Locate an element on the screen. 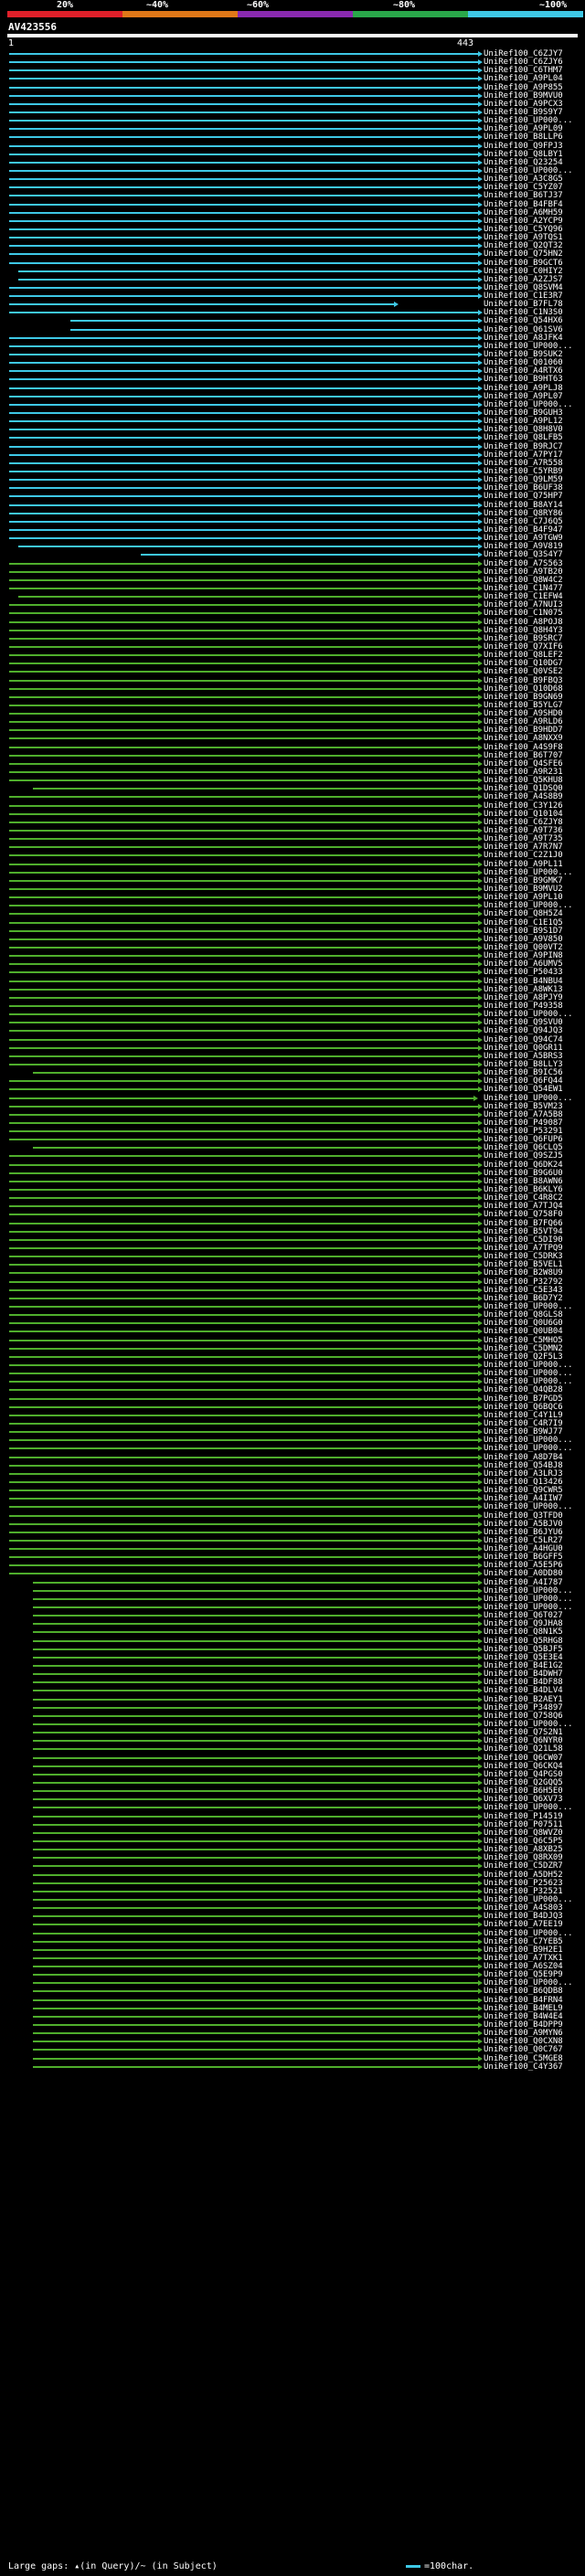 This screenshot has width=585, height=2576. hit-label: UniRef100_Q8H5Z4 is located at coordinates (523, 913).